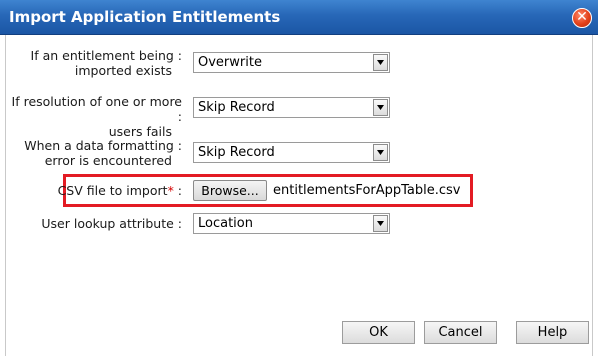 The height and width of the screenshot is (356, 598). I want to click on help-button: Help, so click(552, 332).